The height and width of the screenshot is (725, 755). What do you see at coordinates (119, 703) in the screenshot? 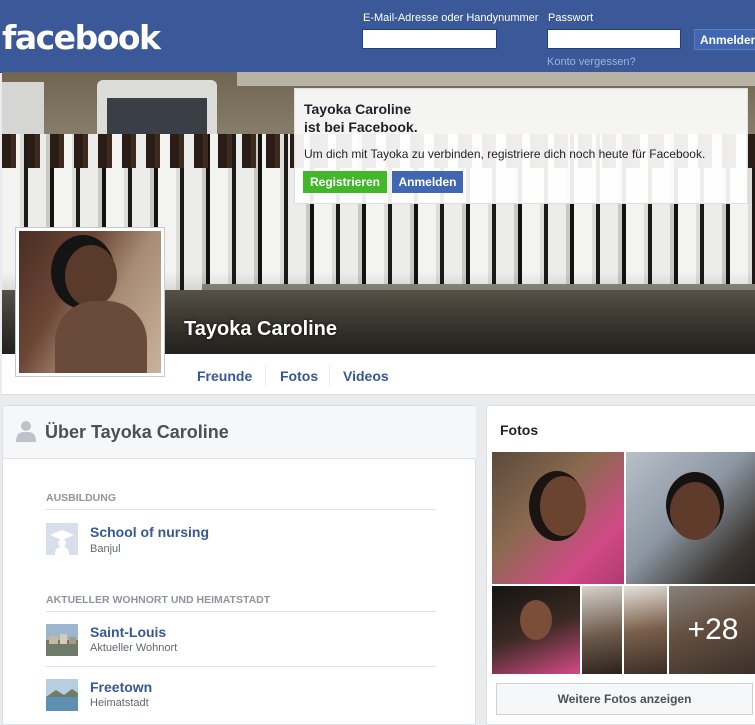
I see `place-freetown-subtitle: Heimatstadt` at bounding box center [119, 703].